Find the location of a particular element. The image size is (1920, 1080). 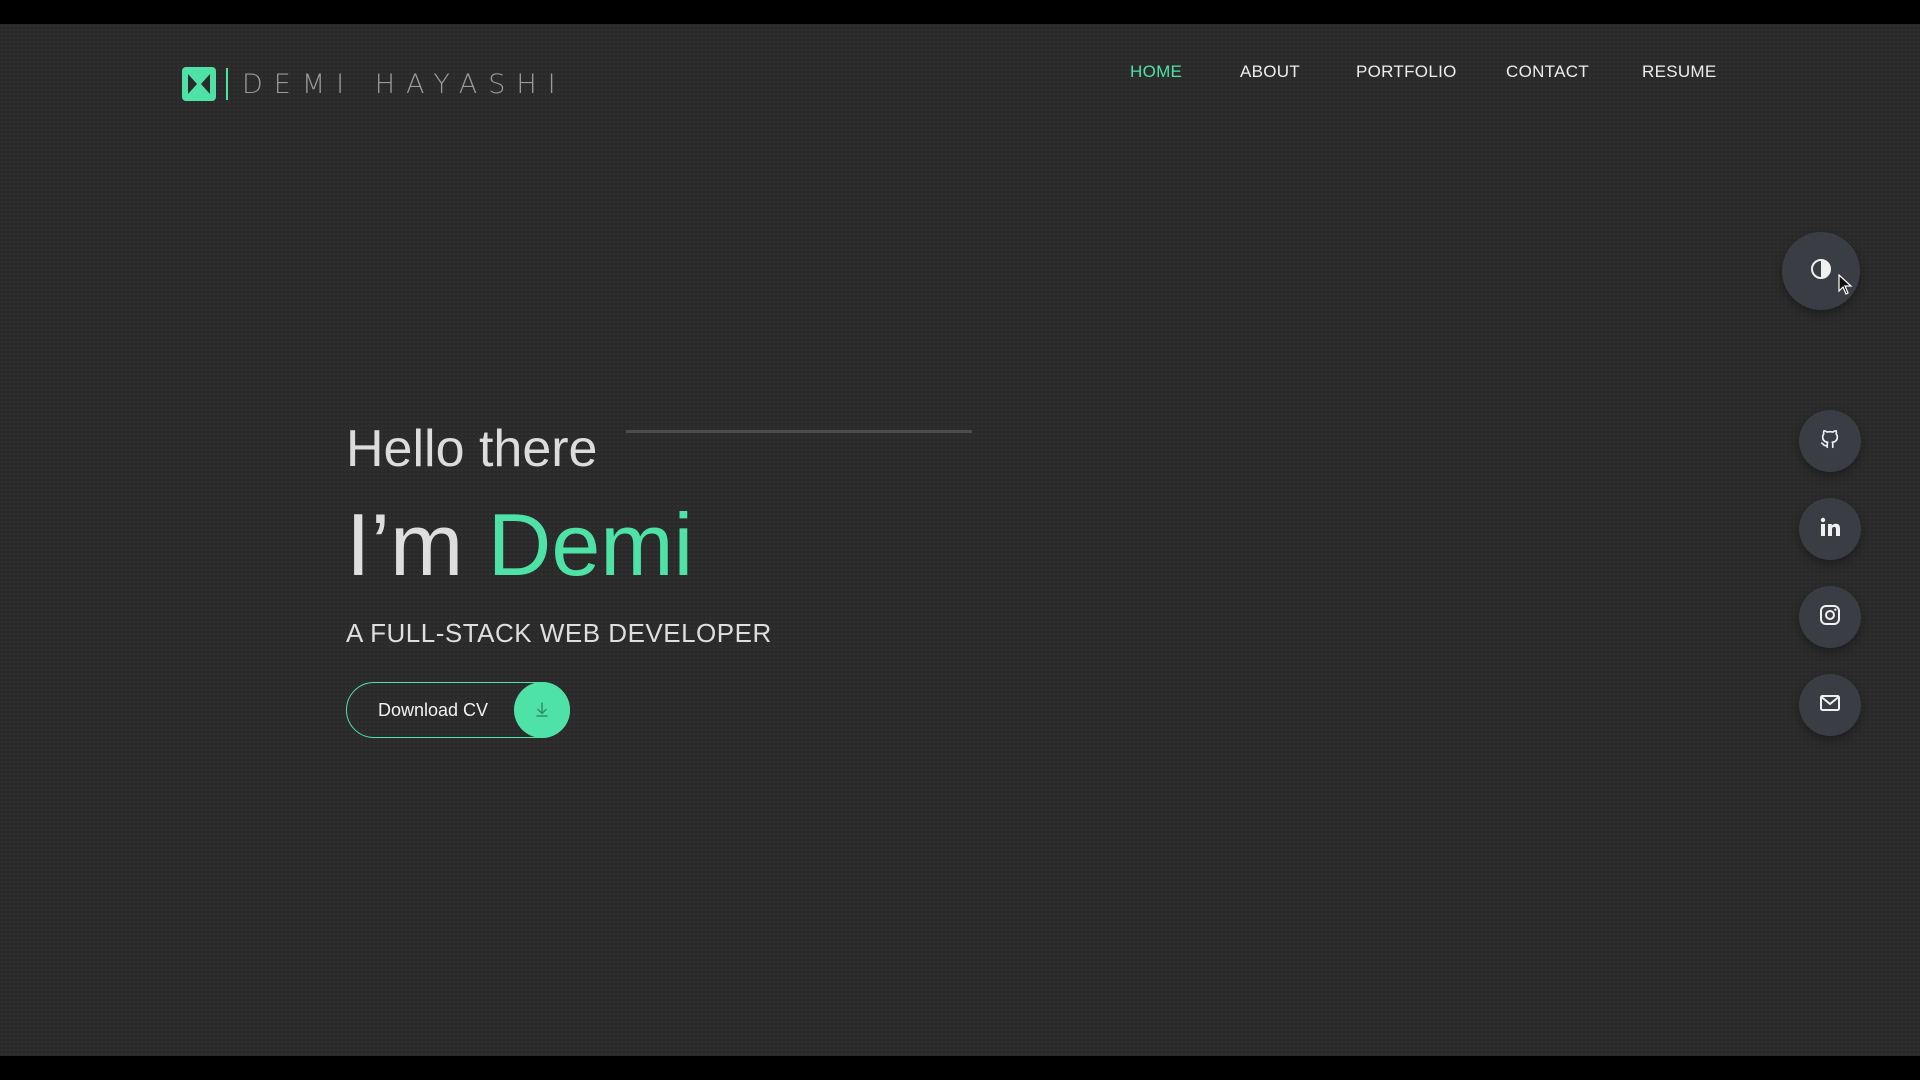

brand-logo: DEMI HAYASHI is located at coordinates (374, 84).